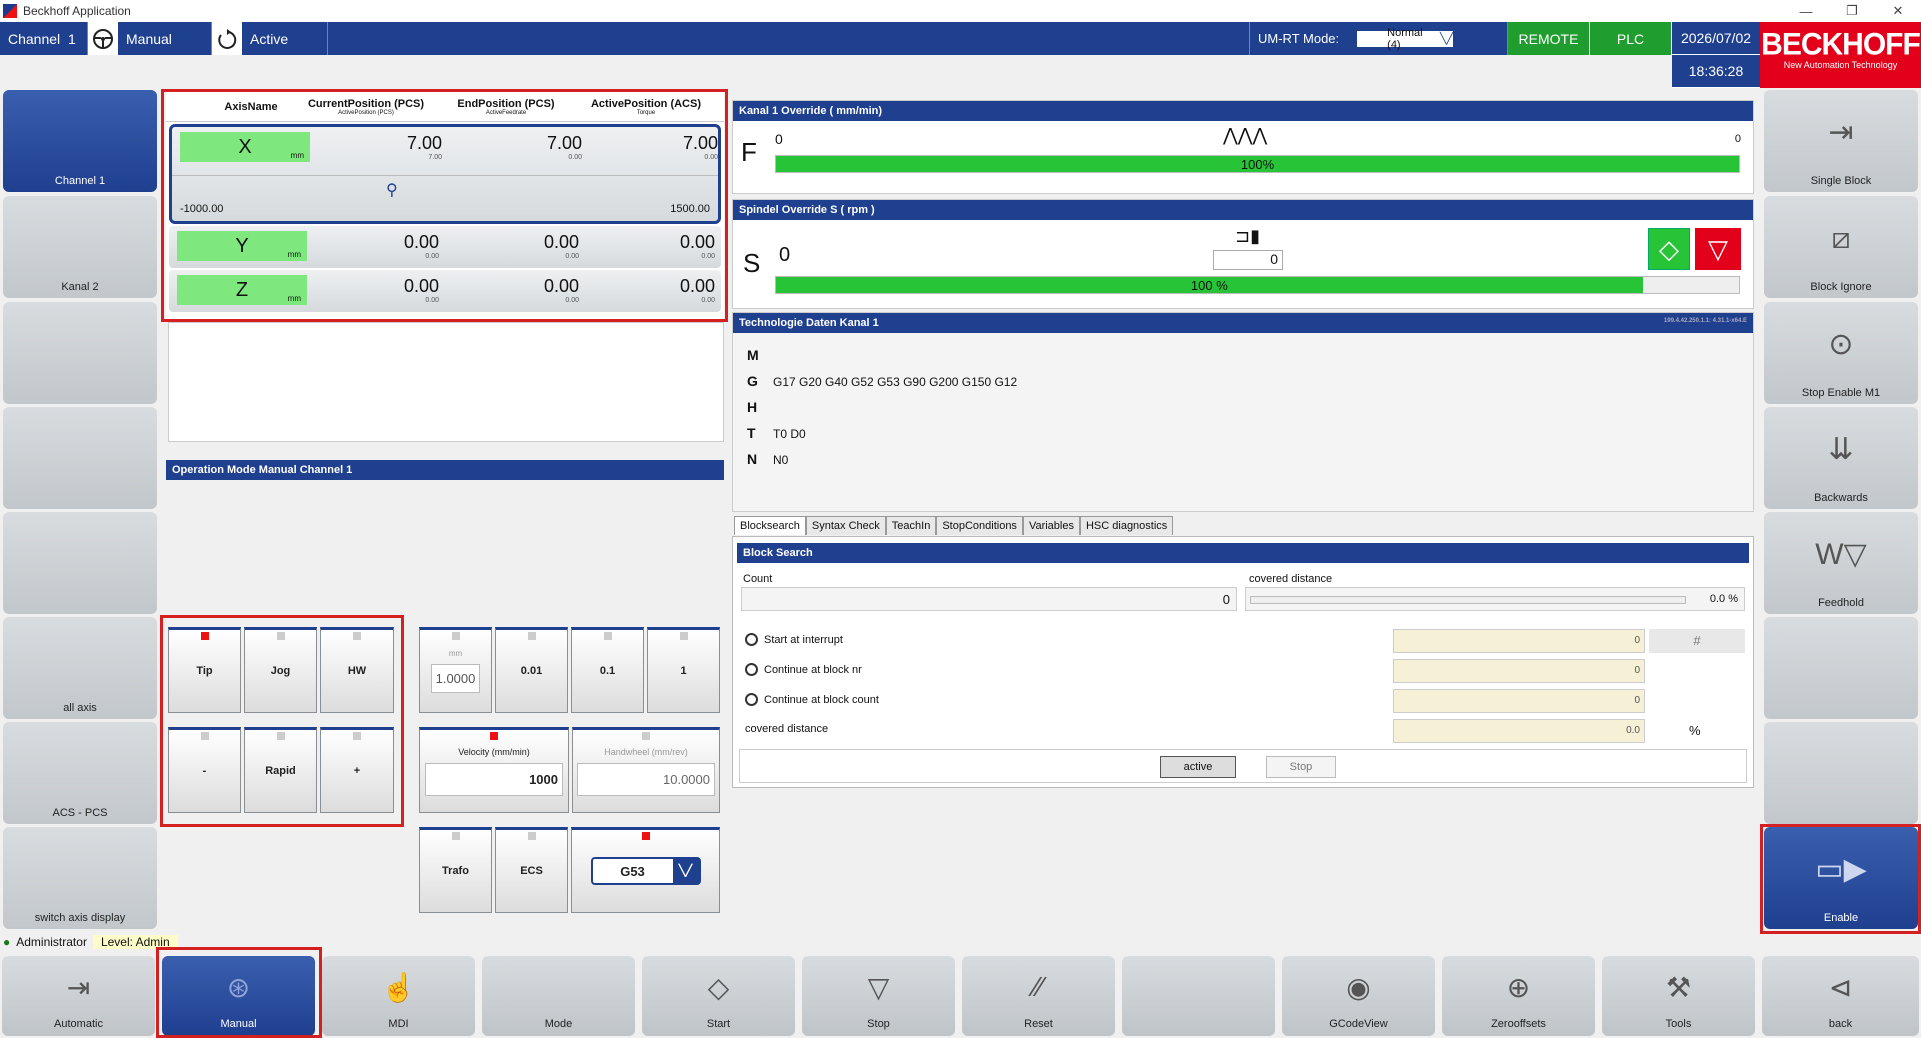 The width and height of the screenshot is (1921, 1038). I want to click on tech-row: H, so click(1243, 408).